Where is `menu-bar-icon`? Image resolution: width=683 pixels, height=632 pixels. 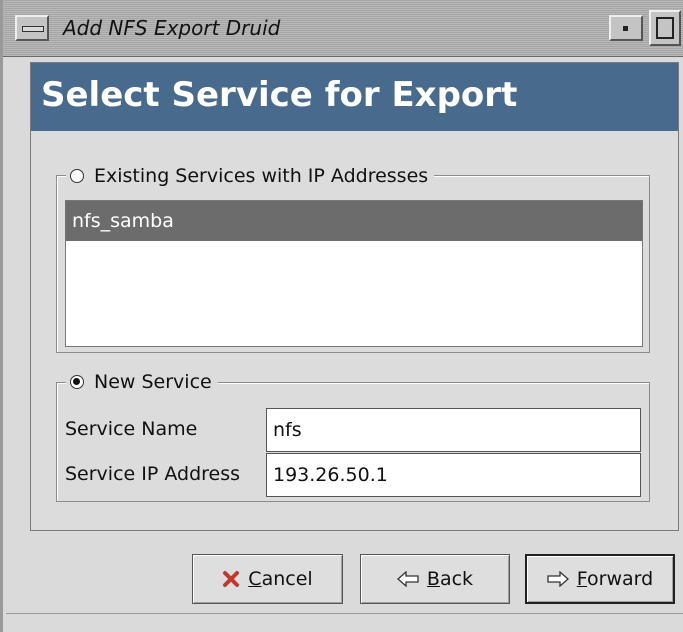 menu-bar-icon is located at coordinates (33, 29).